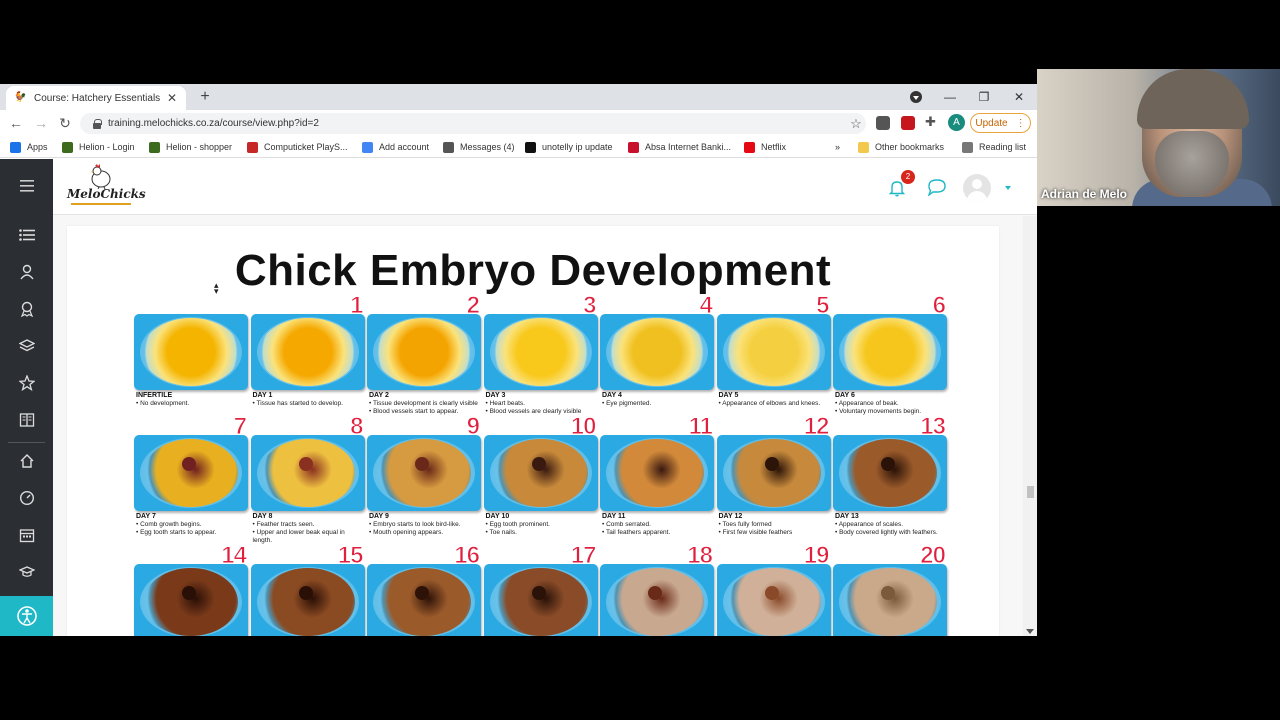 The image size is (1280, 720). I want to click on reading-list: Reading list, so click(994, 147).